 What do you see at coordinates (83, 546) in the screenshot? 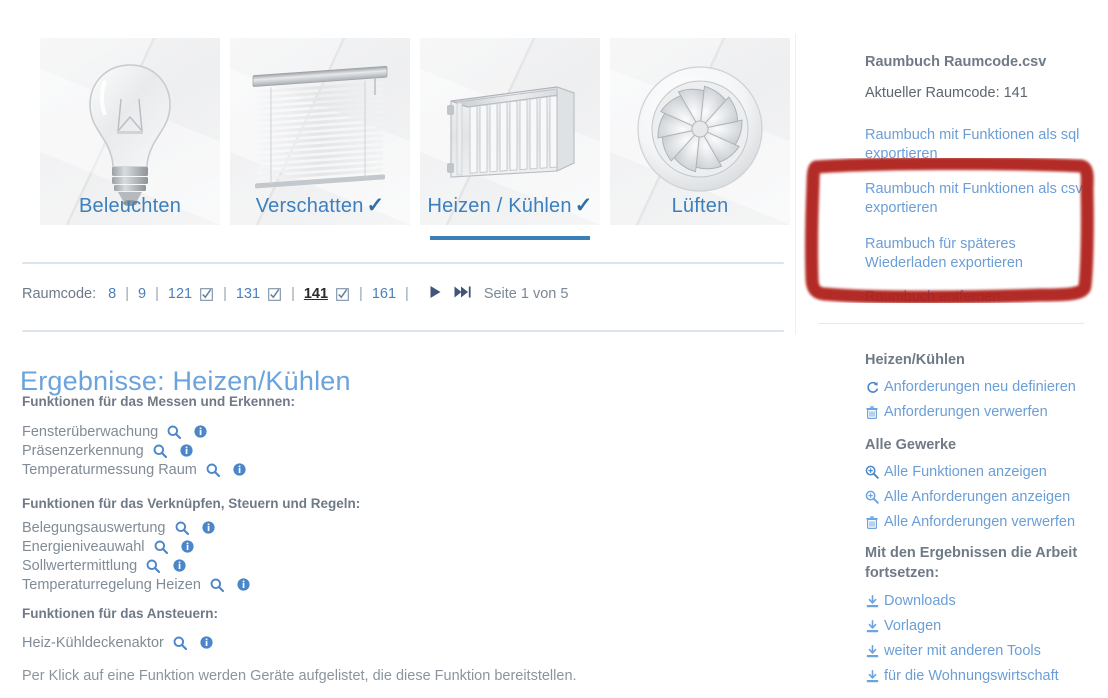
I see `function-name: Energieniveauwahl` at bounding box center [83, 546].